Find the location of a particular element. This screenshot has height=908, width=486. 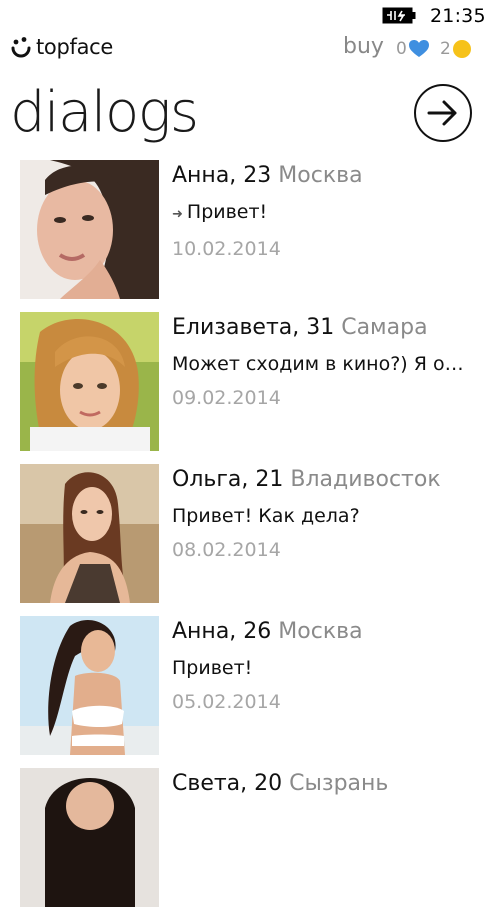

coins-counter: 2 is located at coordinates (455, 49).